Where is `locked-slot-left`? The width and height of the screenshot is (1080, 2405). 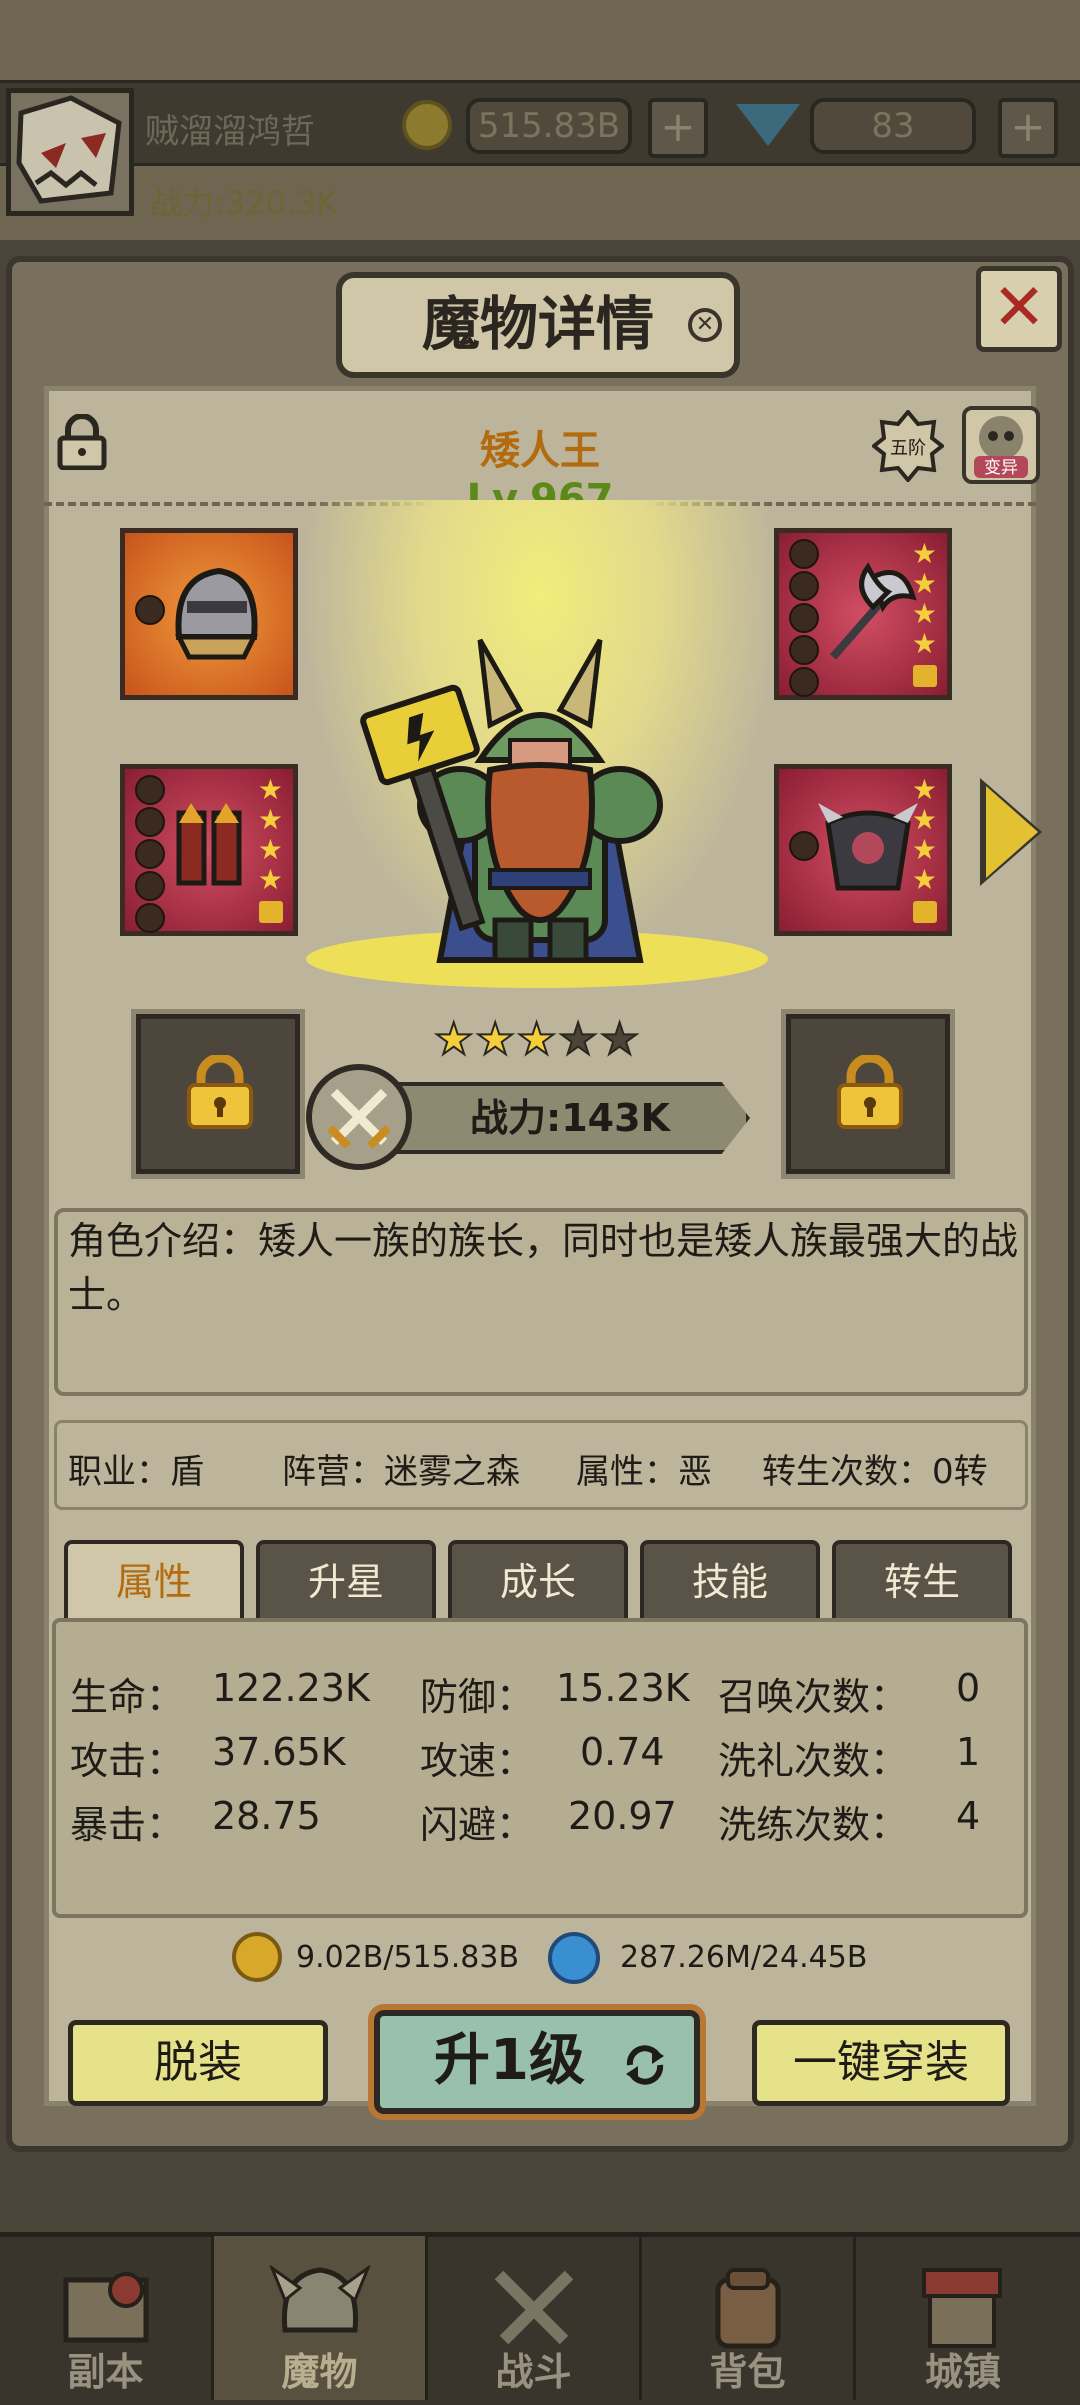
locked-slot-left is located at coordinates (218, 1094).